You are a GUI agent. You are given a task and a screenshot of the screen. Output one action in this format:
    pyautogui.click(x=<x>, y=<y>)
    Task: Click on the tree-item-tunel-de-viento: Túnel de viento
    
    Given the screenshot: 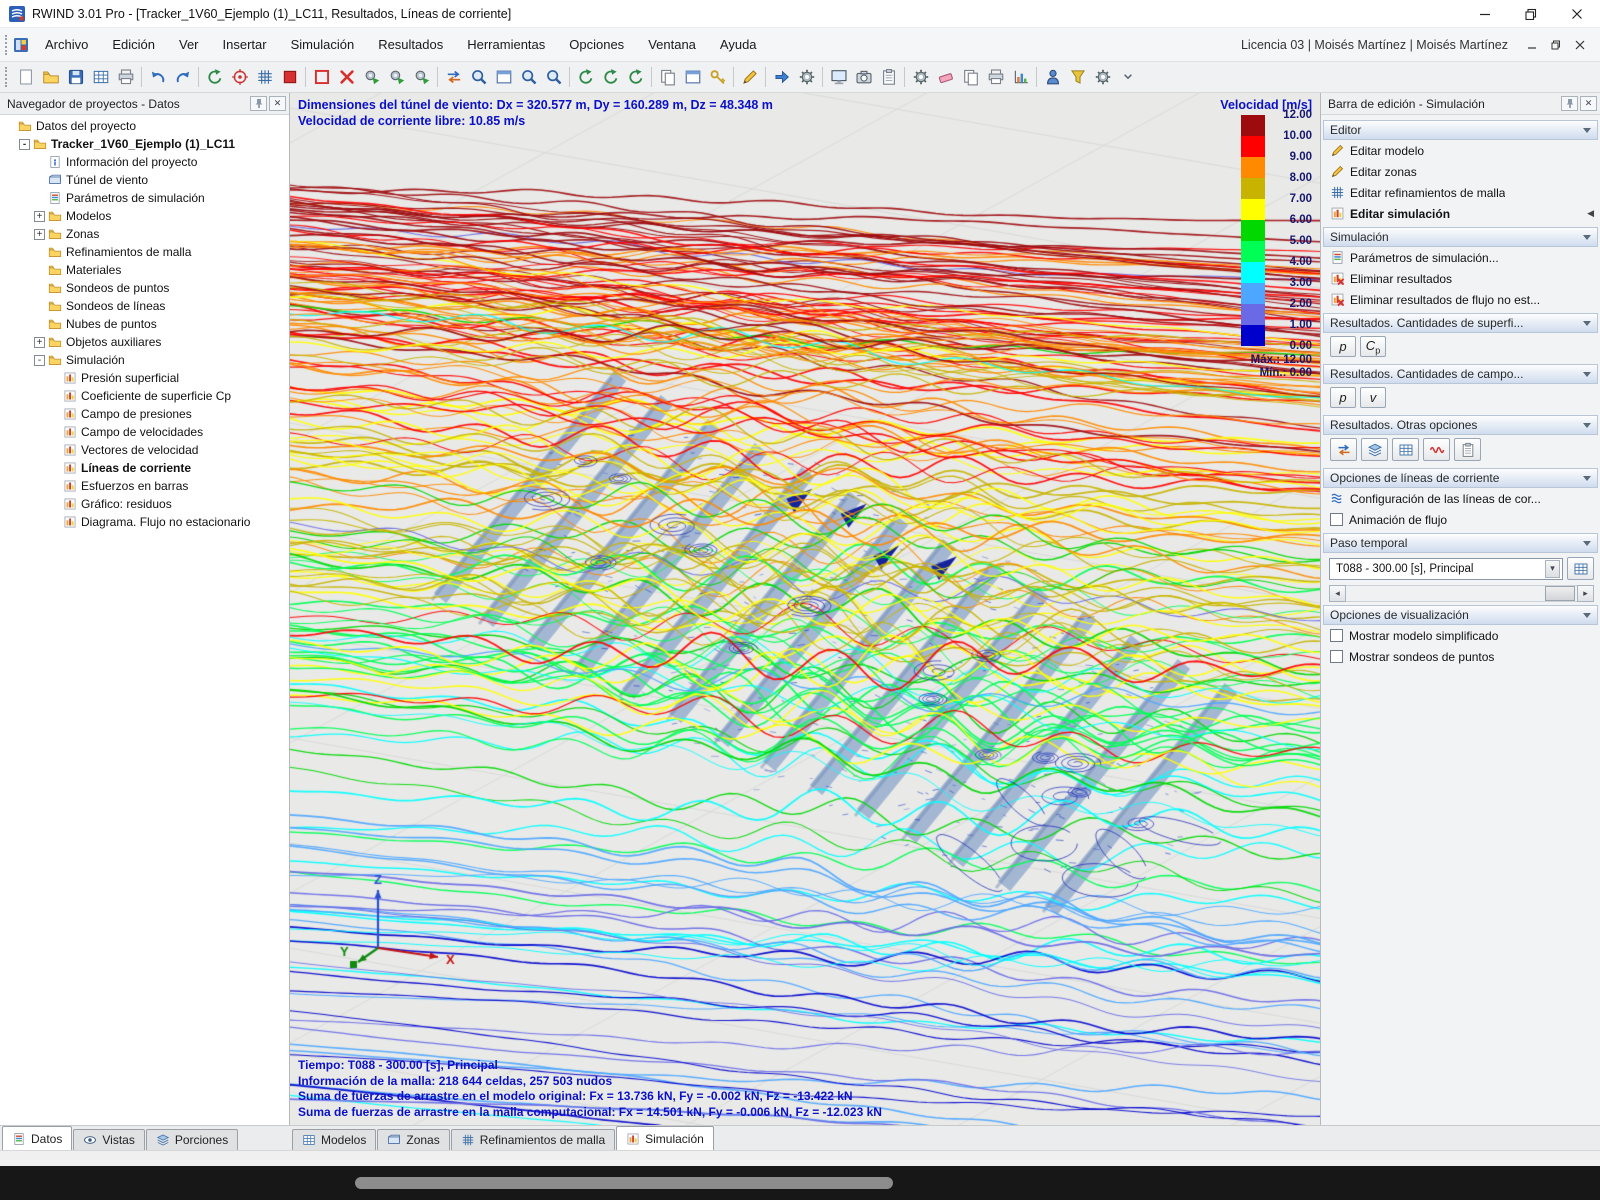 What is the action you would take?
    pyautogui.click(x=144, y=180)
    